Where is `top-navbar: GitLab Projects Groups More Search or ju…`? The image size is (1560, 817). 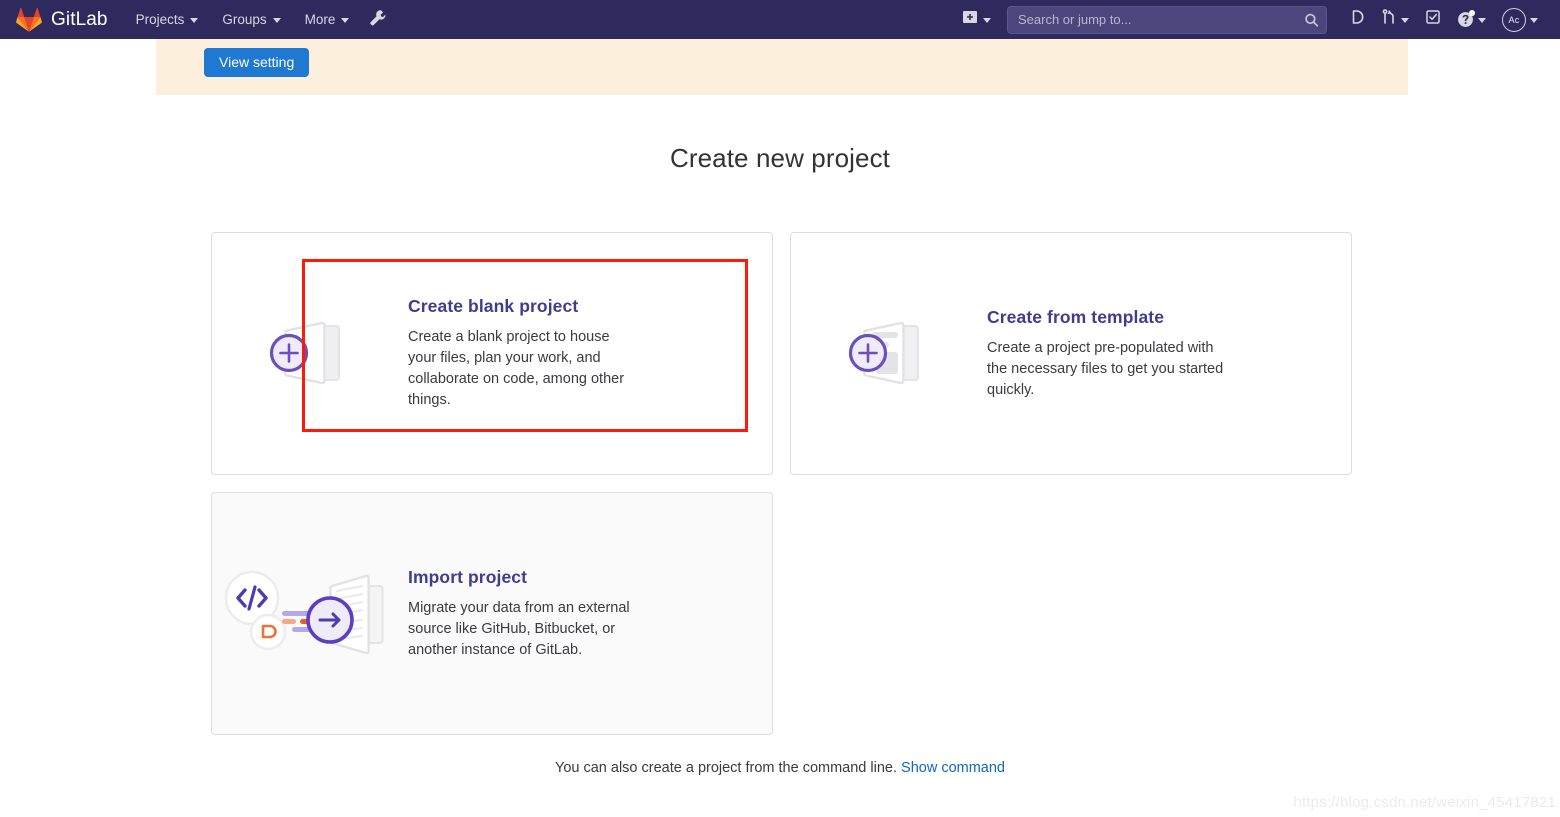
top-navbar: GitLab Projects Groups More Search or ju… is located at coordinates (780, 19).